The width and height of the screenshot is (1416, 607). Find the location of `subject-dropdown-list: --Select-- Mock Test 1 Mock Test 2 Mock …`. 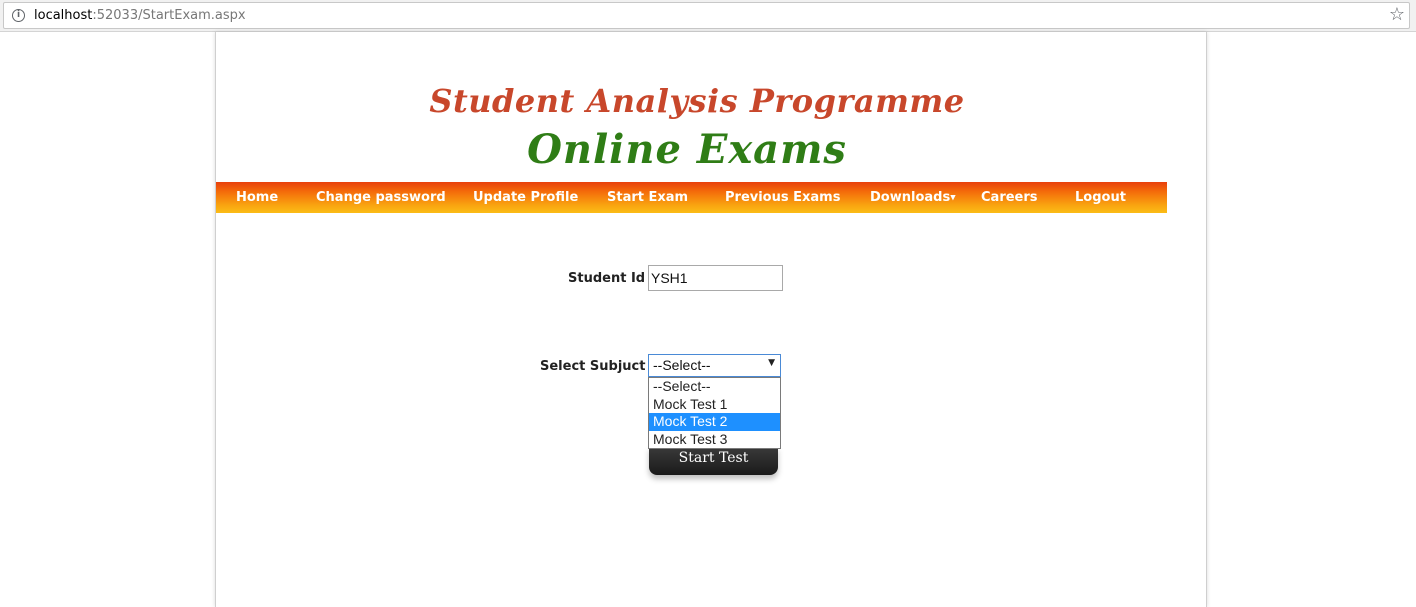

subject-dropdown-list: --Select-- Mock Test 1 Mock Test 2 Mock … is located at coordinates (714, 413).